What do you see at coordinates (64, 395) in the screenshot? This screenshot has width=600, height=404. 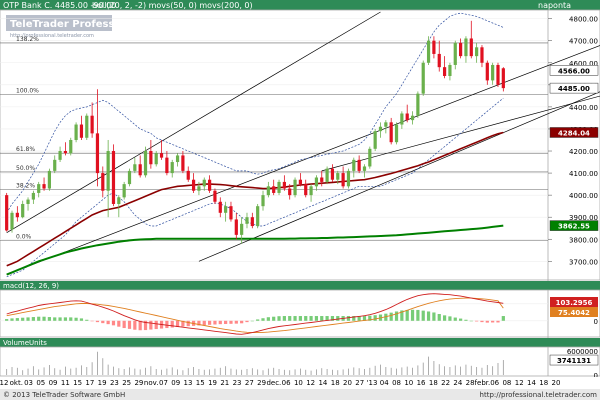 I see `copyright-text: © 2013 TeleTrader Software GmbH` at bounding box center [64, 395].